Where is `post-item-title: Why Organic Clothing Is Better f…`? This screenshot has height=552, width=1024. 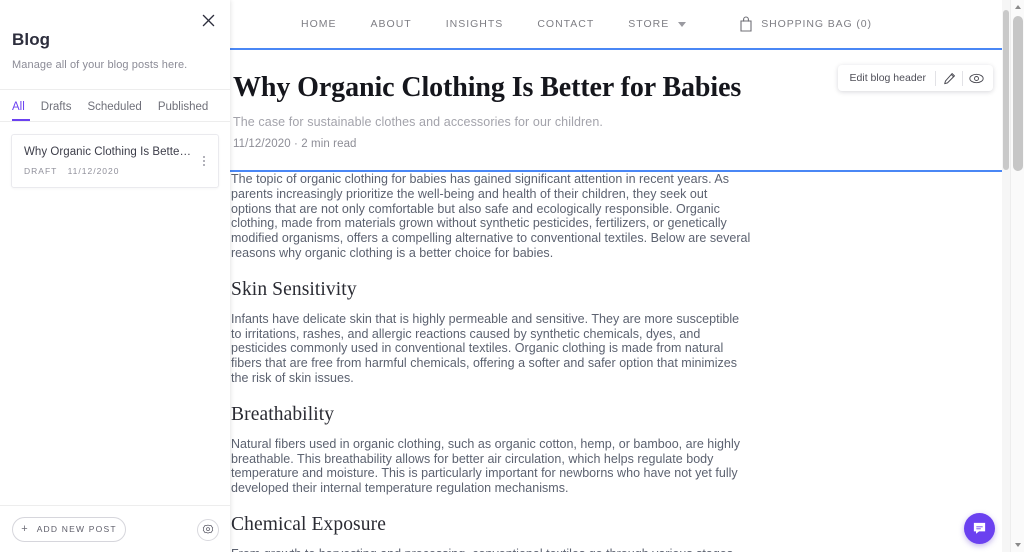
post-item-title: Why Organic Clothing Is Better f… is located at coordinates (108, 152).